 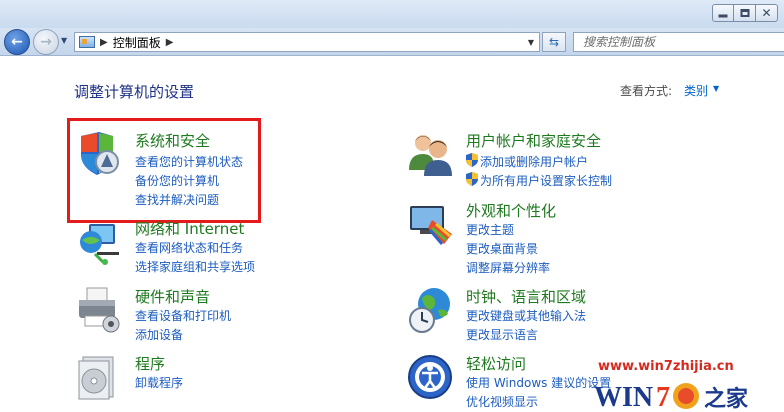 I want to click on link-screen-resolution: 调整屏幕分辨率, so click(x=508, y=267).